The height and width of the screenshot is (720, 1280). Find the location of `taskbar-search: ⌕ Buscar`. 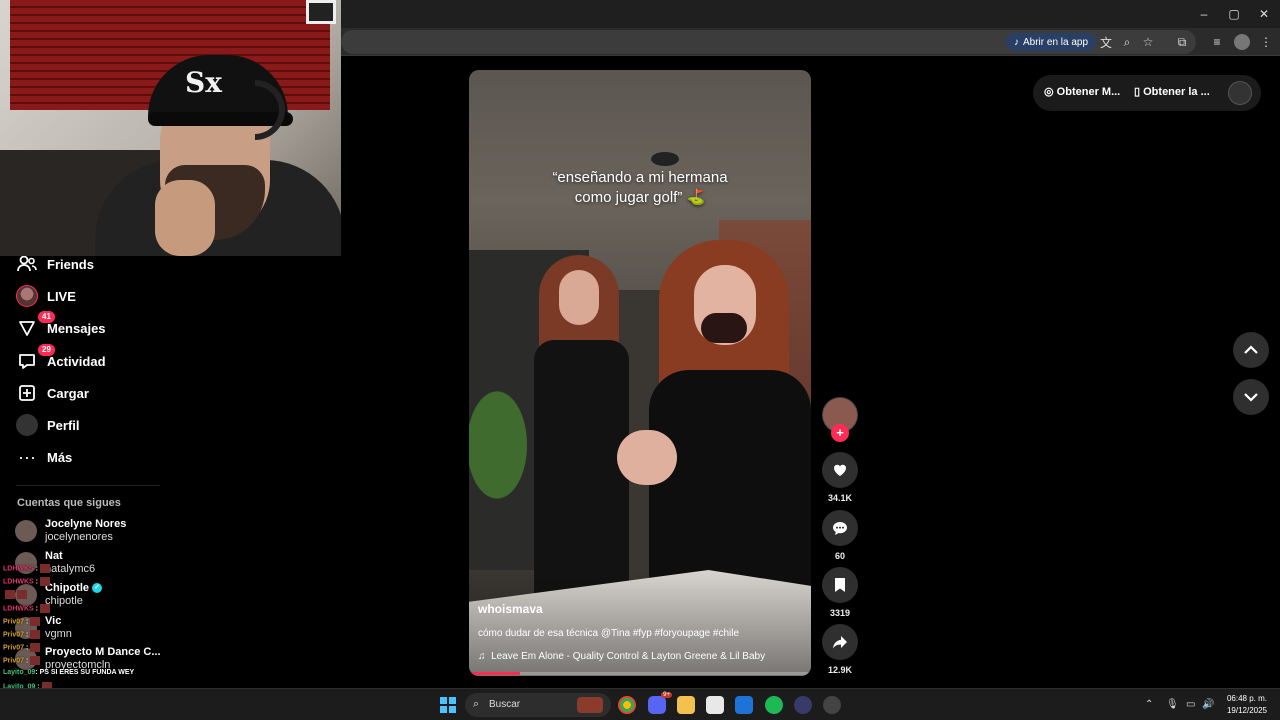

taskbar-search: ⌕ Buscar is located at coordinates (538, 705).